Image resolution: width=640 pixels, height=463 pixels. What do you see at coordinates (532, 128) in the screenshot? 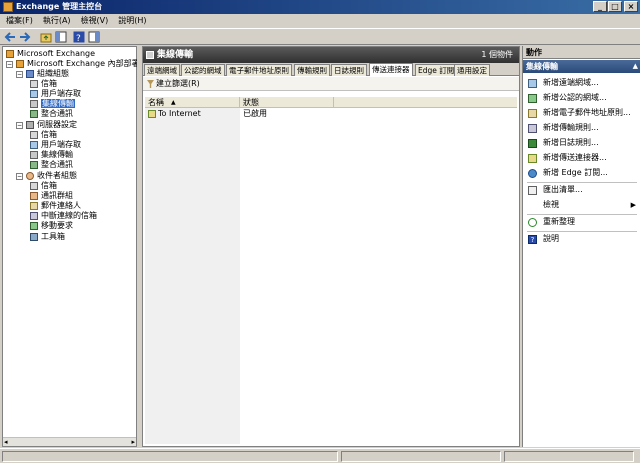
I see `transport-rule-icon` at bounding box center [532, 128].